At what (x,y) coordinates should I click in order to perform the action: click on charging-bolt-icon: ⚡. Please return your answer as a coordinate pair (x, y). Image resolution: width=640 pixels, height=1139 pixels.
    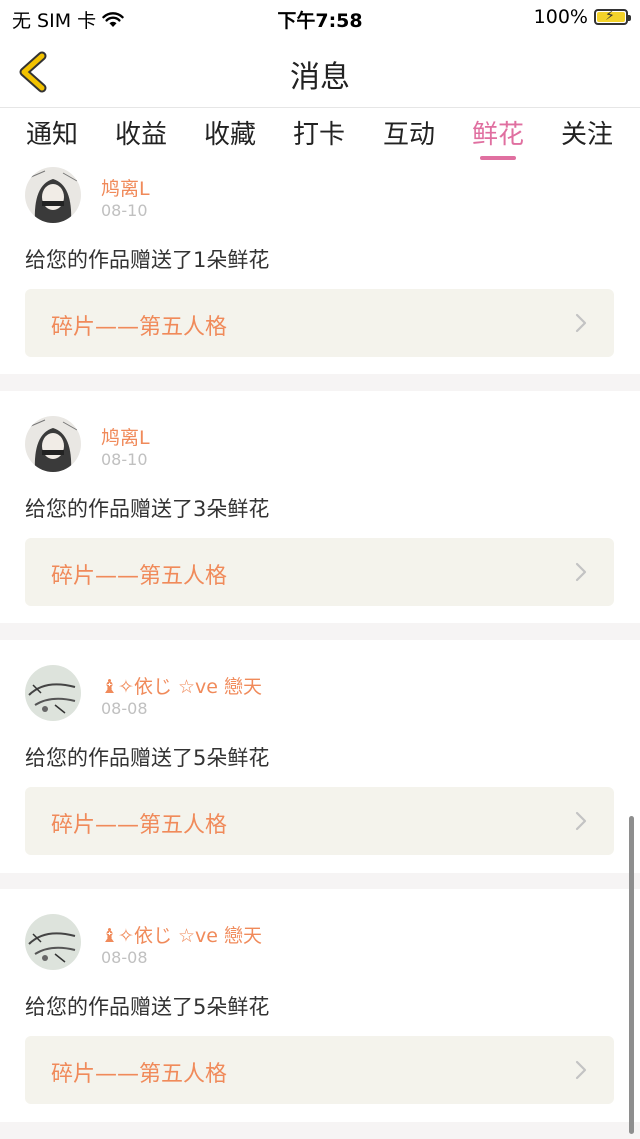
    Looking at the image, I should click on (610, 16).